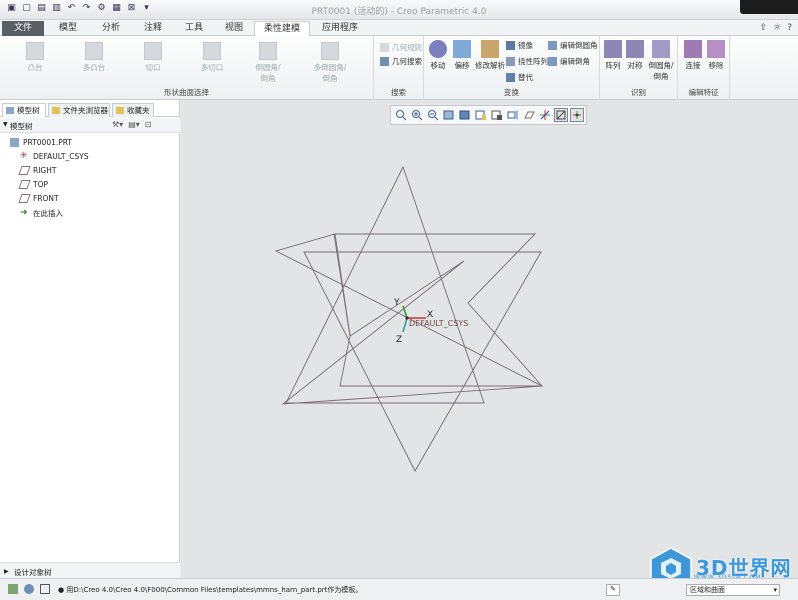  What do you see at coordinates (186, 92) in the screenshot?
I see `group-label: 形状曲面选择` at bounding box center [186, 92].